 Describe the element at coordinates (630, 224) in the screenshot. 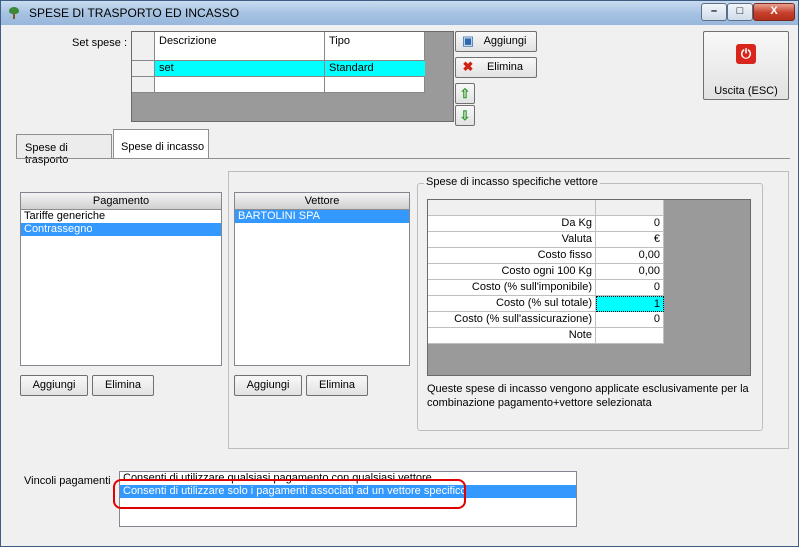

I see `incasso-value-da-kg: 0` at that location.